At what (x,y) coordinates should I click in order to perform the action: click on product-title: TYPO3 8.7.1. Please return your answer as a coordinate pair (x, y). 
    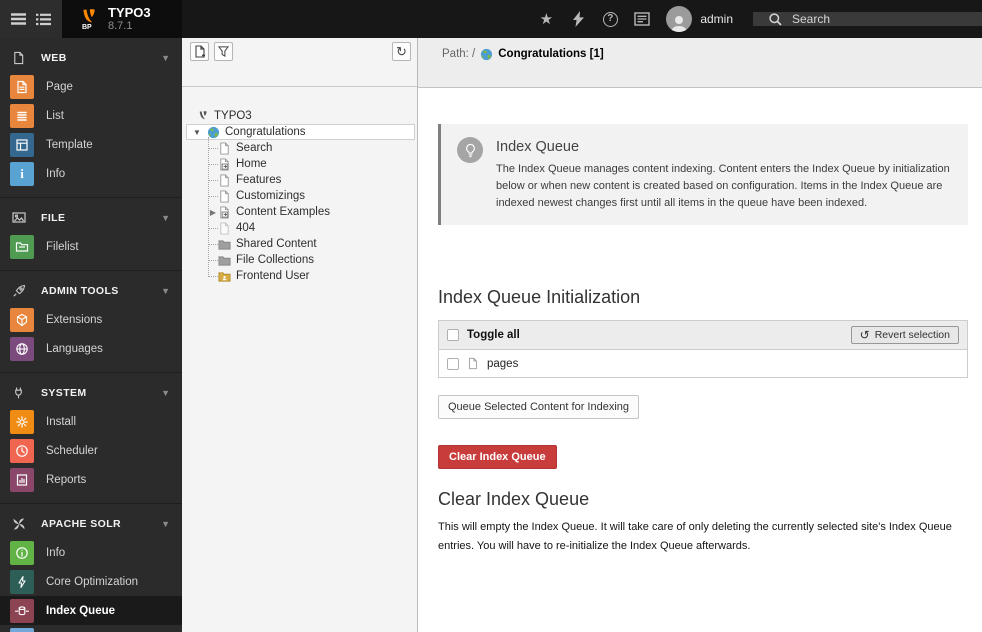
    Looking at the image, I should click on (129, 19).